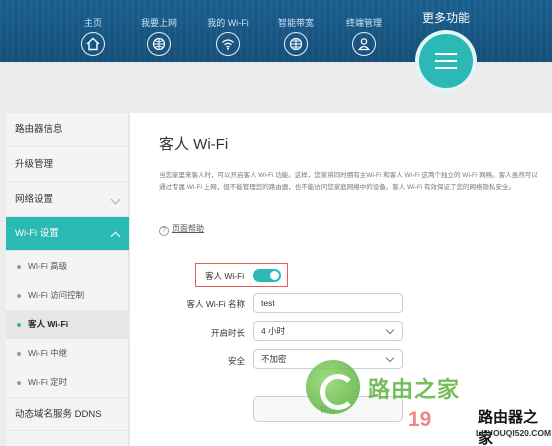 Image resolution: width=552 pixels, height=446 pixels. What do you see at coordinates (364, 44) in the screenshot?
I see `user-icon` at bounding box center [364, 44].